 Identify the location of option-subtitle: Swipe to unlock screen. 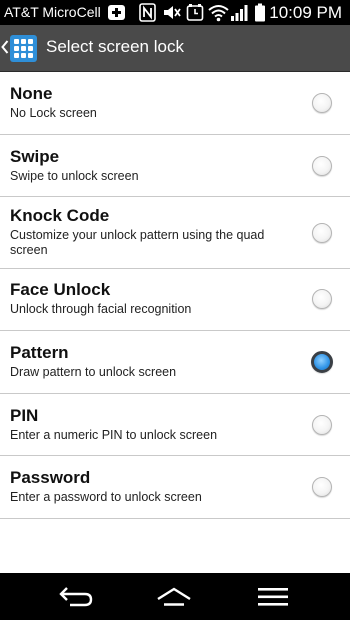
(74, 176).